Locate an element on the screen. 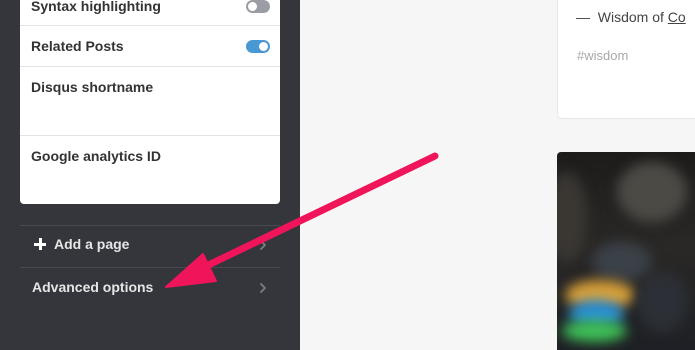 The width and height of the screenshot is (695, 350). image-post-card is located at coordinates (626, 251).